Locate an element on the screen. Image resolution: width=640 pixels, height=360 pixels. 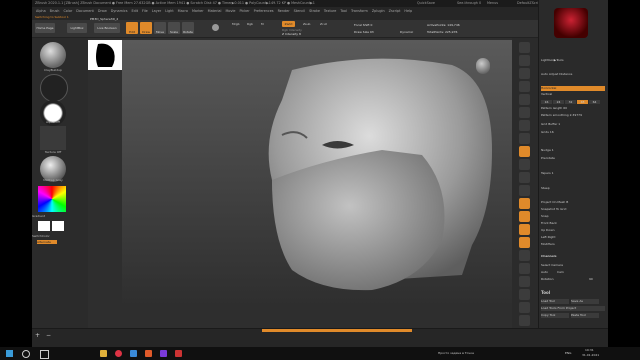
grid-size-48: 48 is located at coordinates (582, 102).